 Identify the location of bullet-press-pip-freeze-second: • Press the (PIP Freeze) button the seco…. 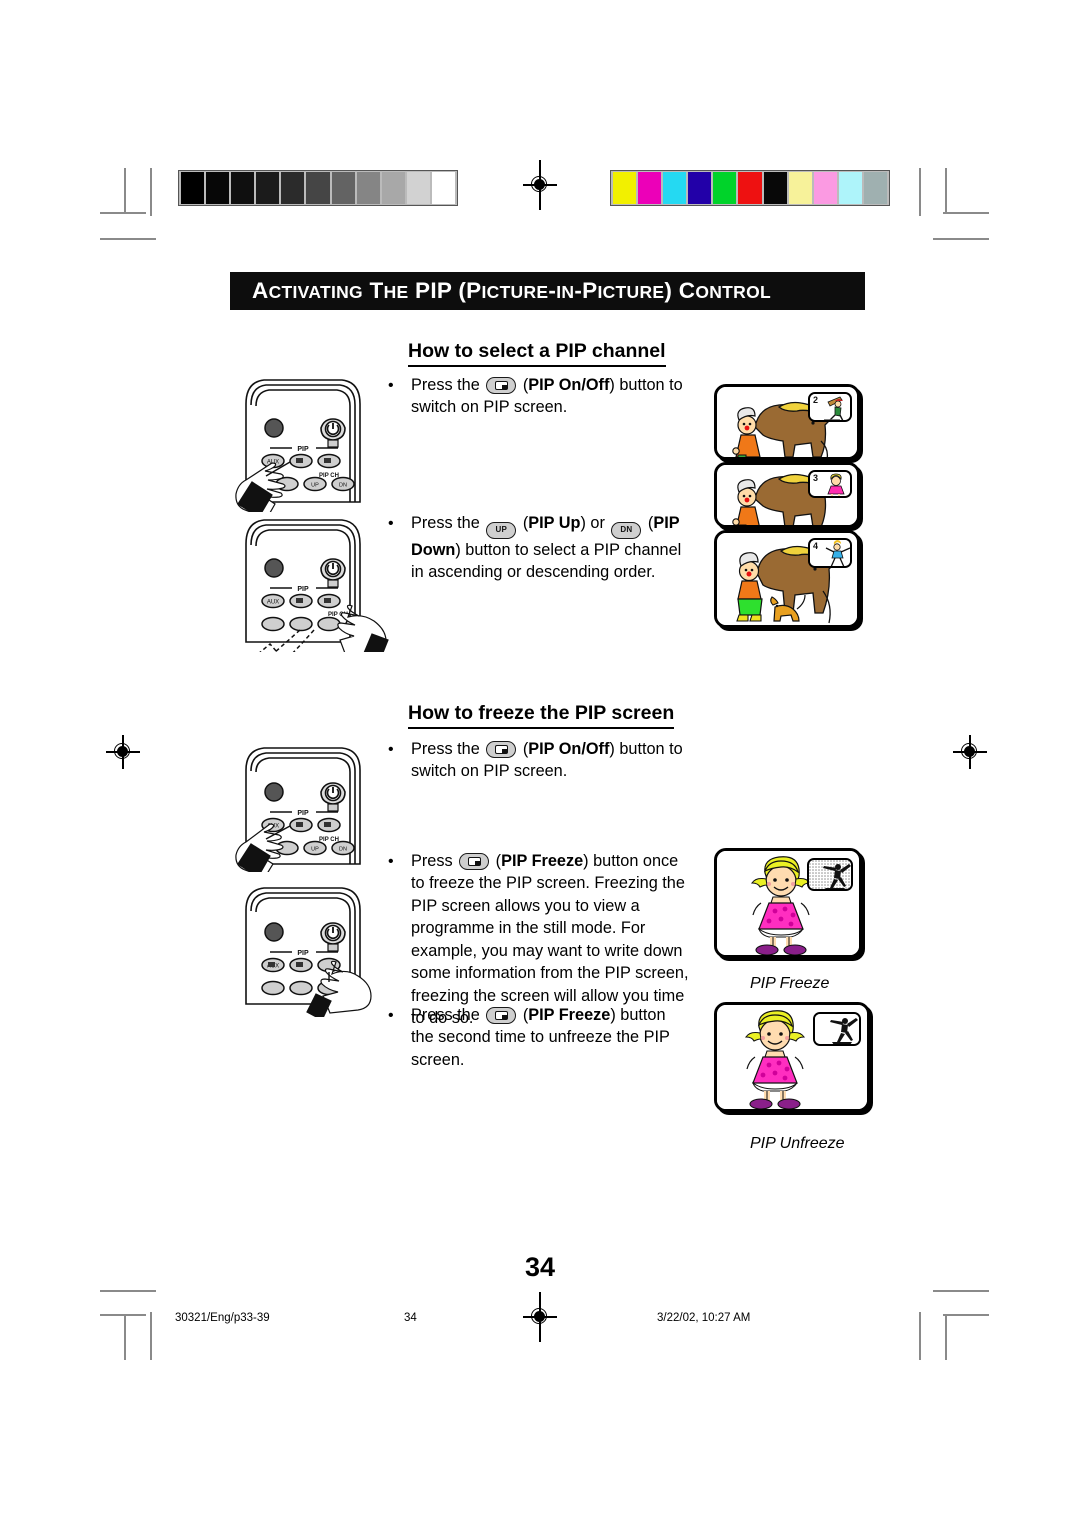
(538, 1037).